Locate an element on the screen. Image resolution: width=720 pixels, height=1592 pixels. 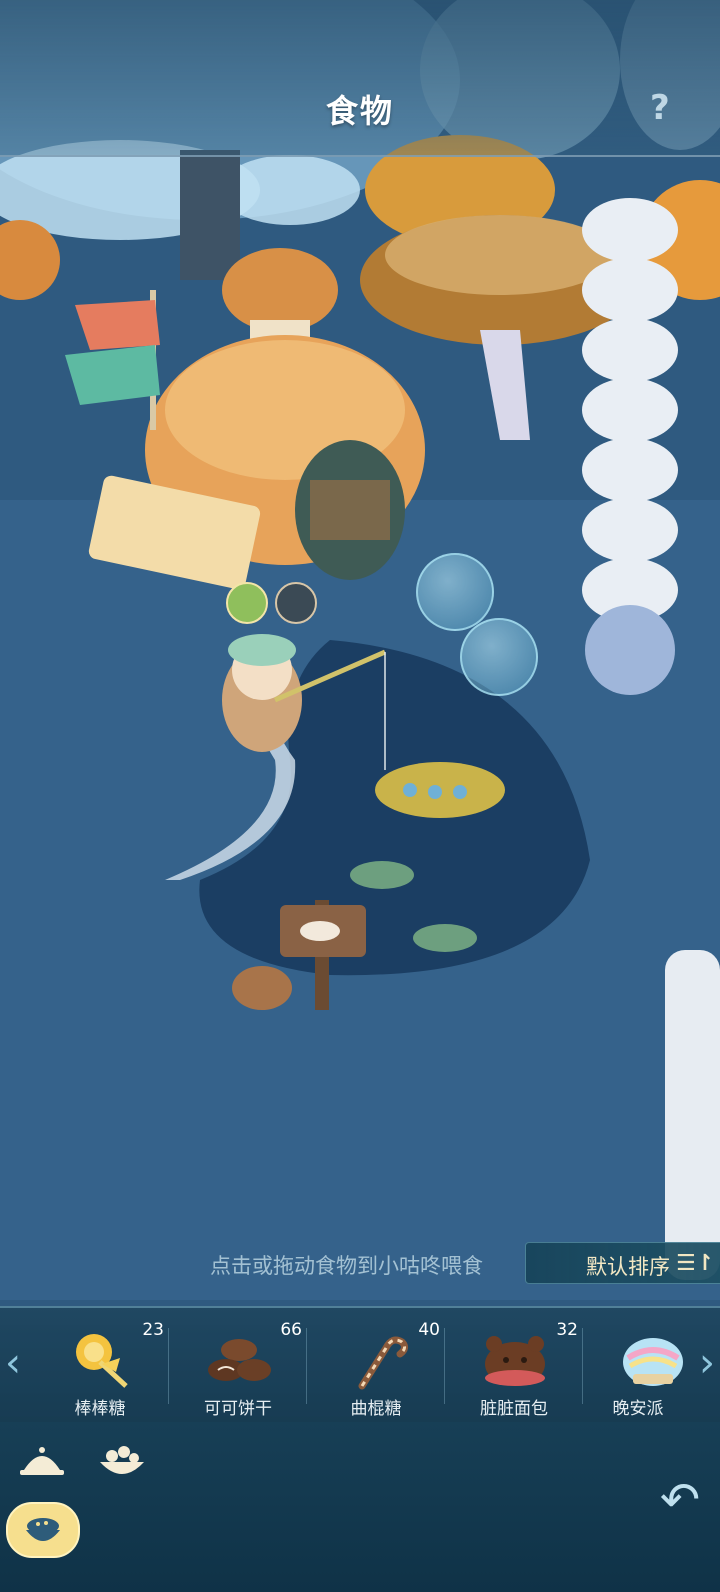
food-count: 66 is located at coordinates (291, 1330).